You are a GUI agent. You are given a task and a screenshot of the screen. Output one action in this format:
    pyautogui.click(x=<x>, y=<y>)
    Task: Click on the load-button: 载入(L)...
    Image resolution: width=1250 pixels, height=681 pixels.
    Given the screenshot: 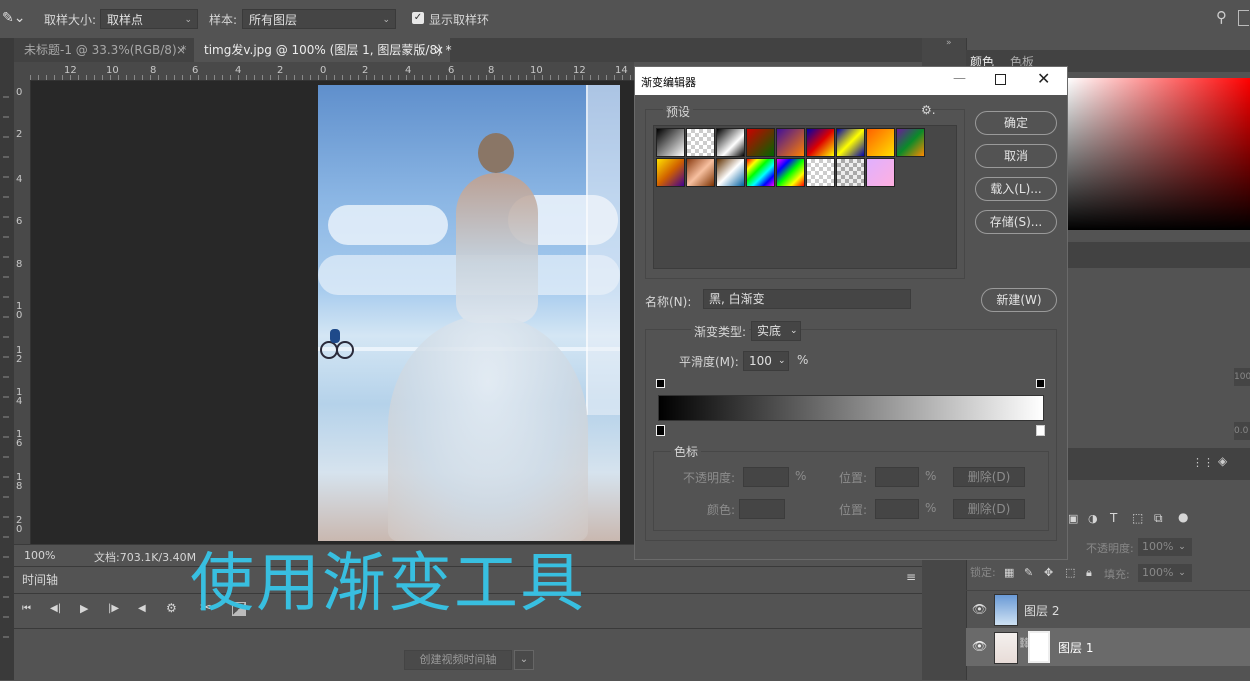 What is the action you would take?
    pyautogui.click(x=1016, y=189)
    